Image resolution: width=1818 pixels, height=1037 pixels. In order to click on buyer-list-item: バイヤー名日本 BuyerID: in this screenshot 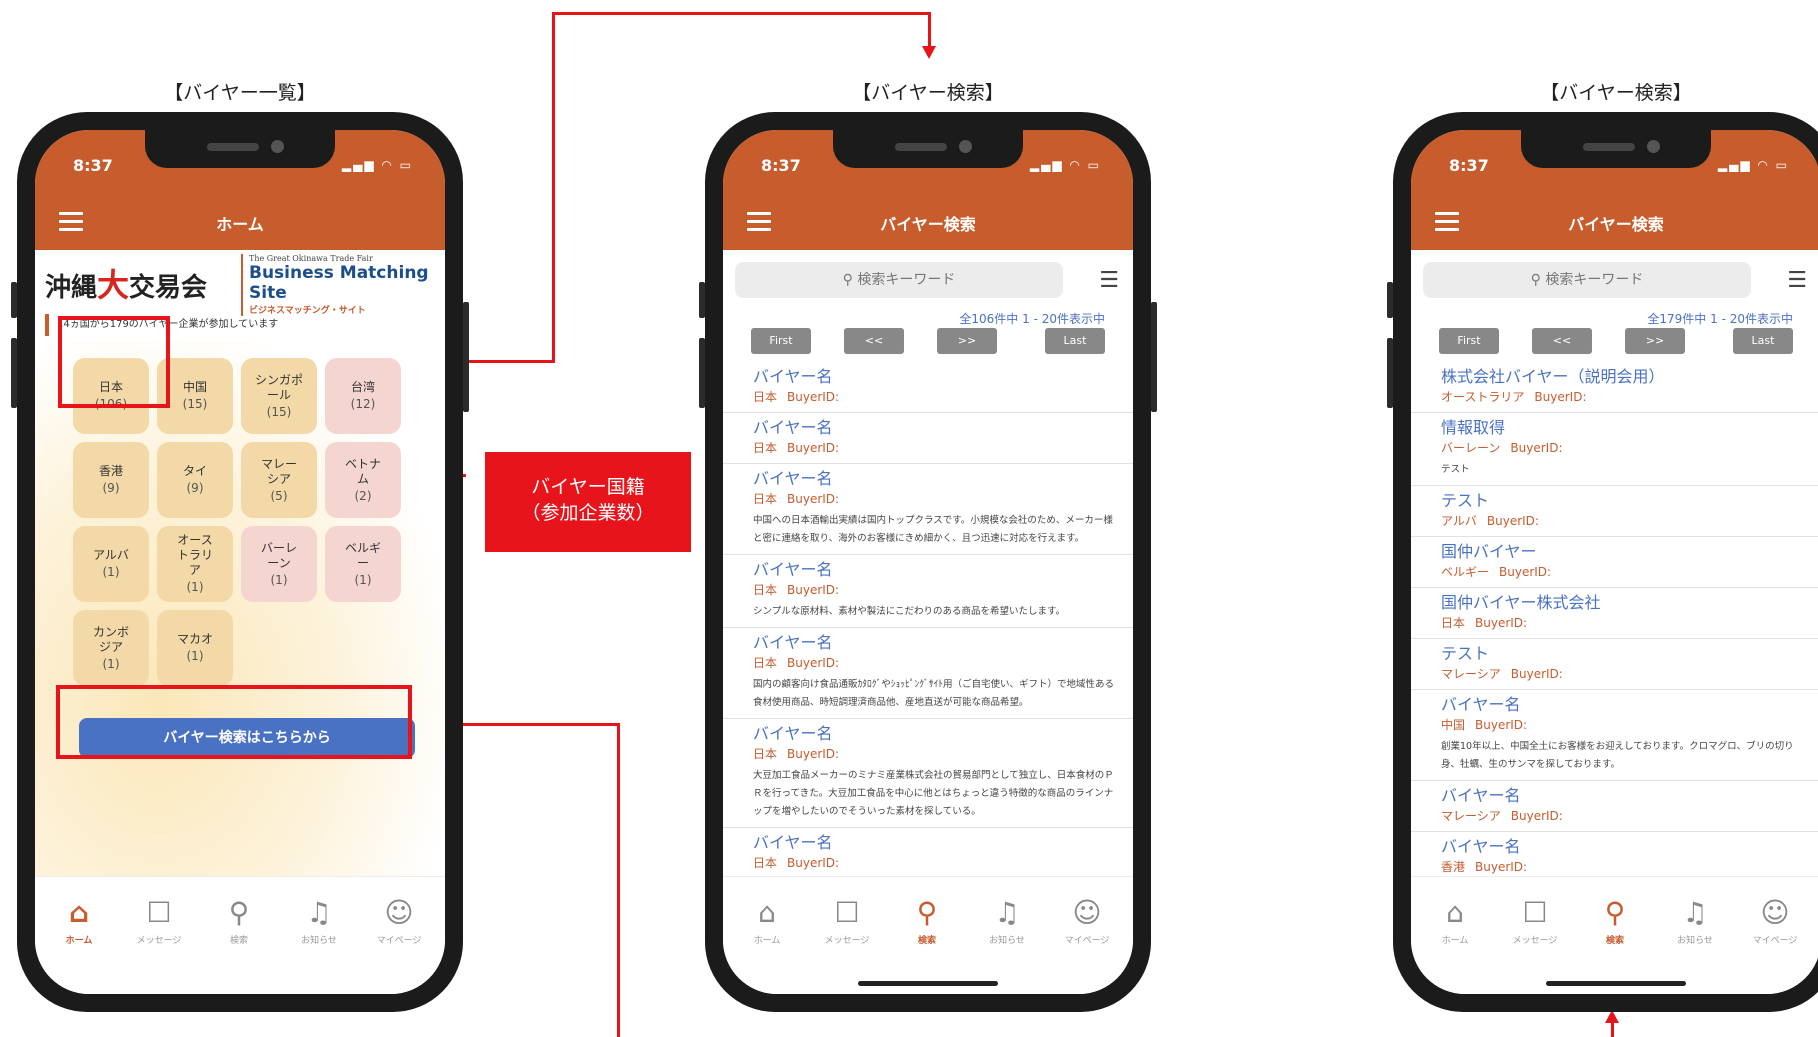, I will do `click(928, 438)`.